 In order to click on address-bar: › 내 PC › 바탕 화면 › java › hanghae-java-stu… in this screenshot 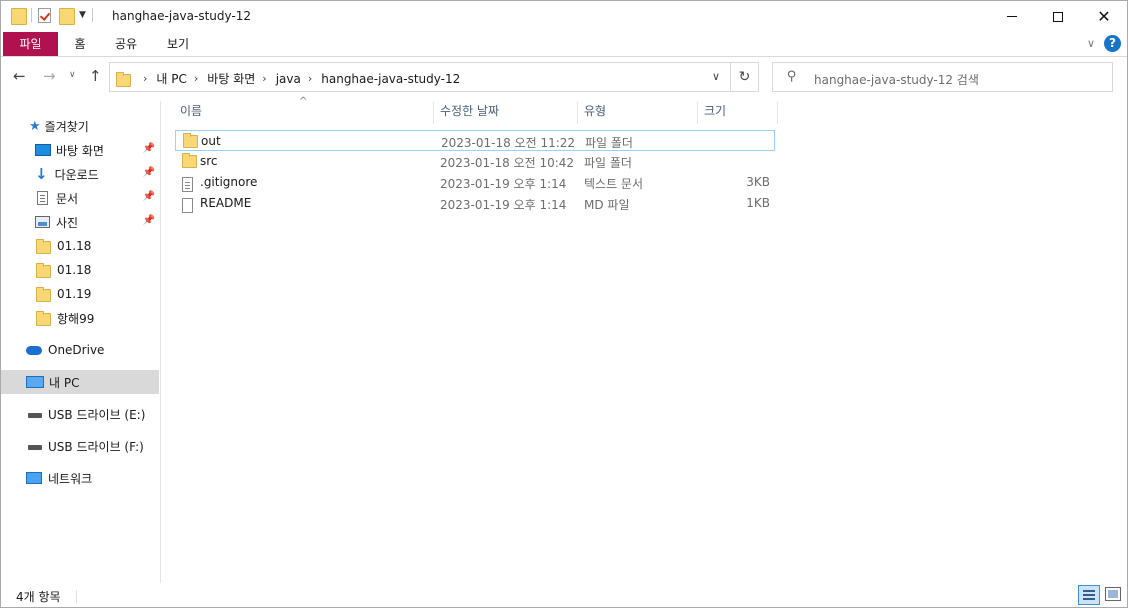, I will do `click(420, 77)`.